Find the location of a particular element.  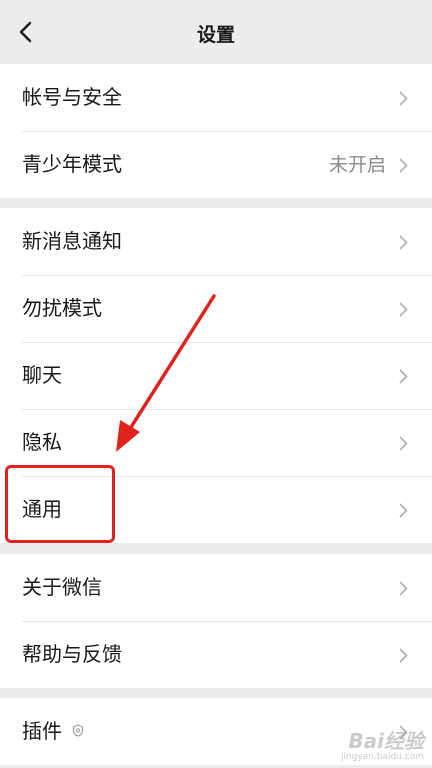

menu-item-label-wrap: 插件 is located at coordinates (53, 731).